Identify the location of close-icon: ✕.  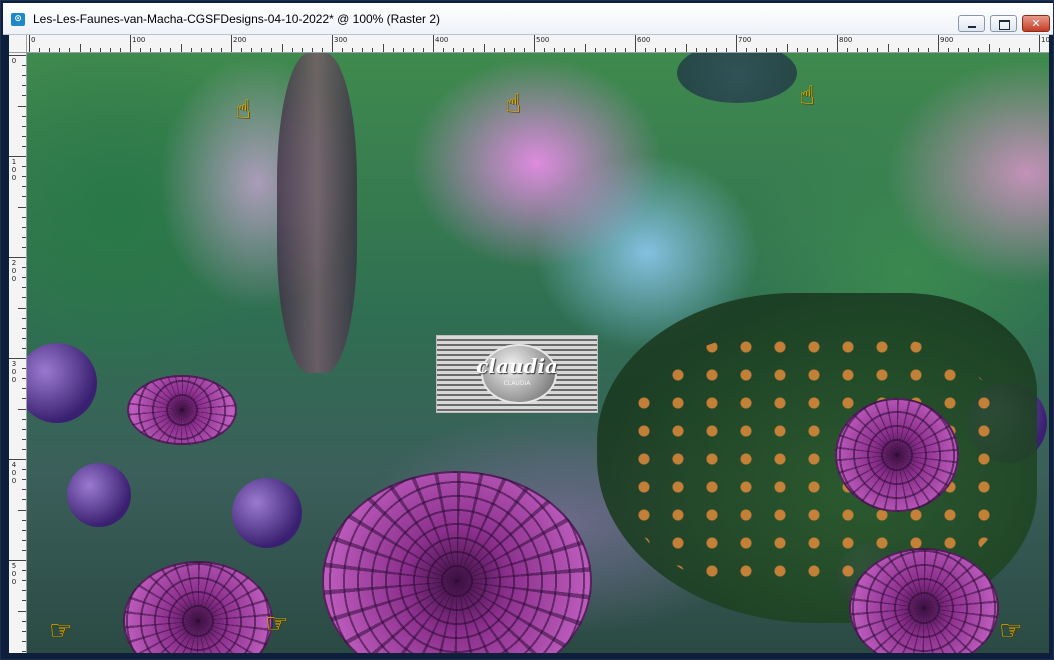
(1036, 23).